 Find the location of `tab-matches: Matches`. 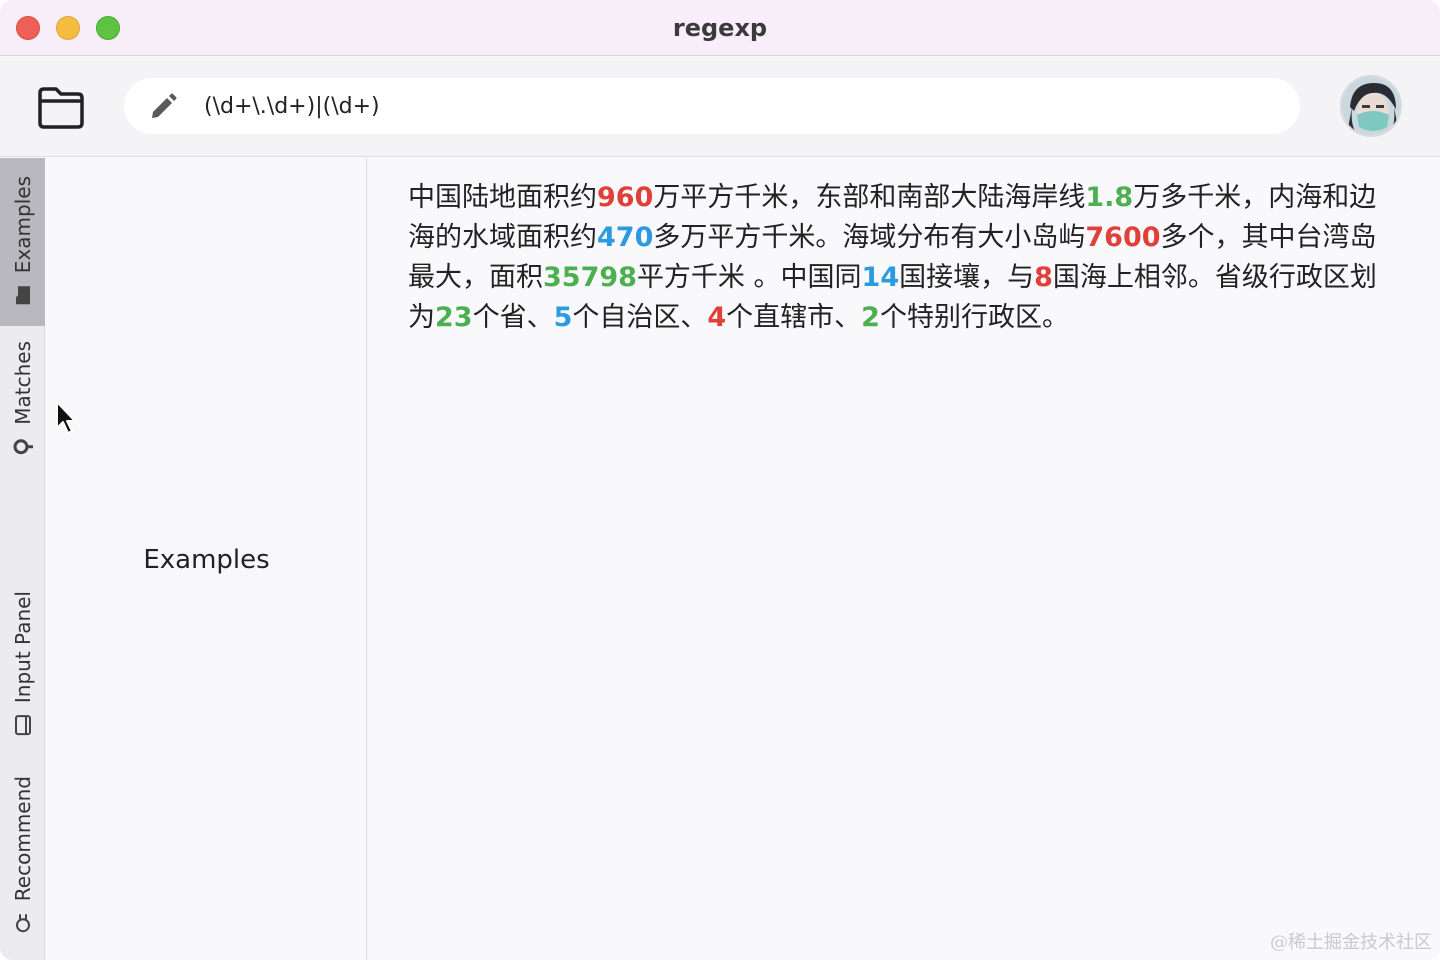

tab-matches: Matches is located at coordinates (22, 400).